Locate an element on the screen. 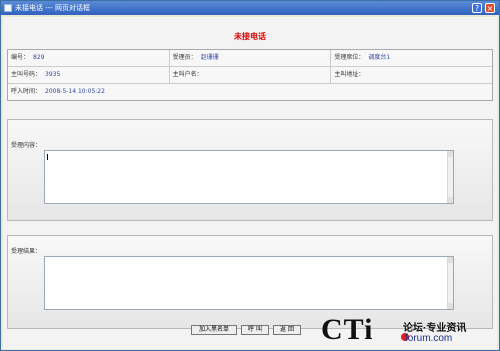 The width and height of the screenshot is (500, 351). result-label: 受理结果： is located at coordinates (26, 251).